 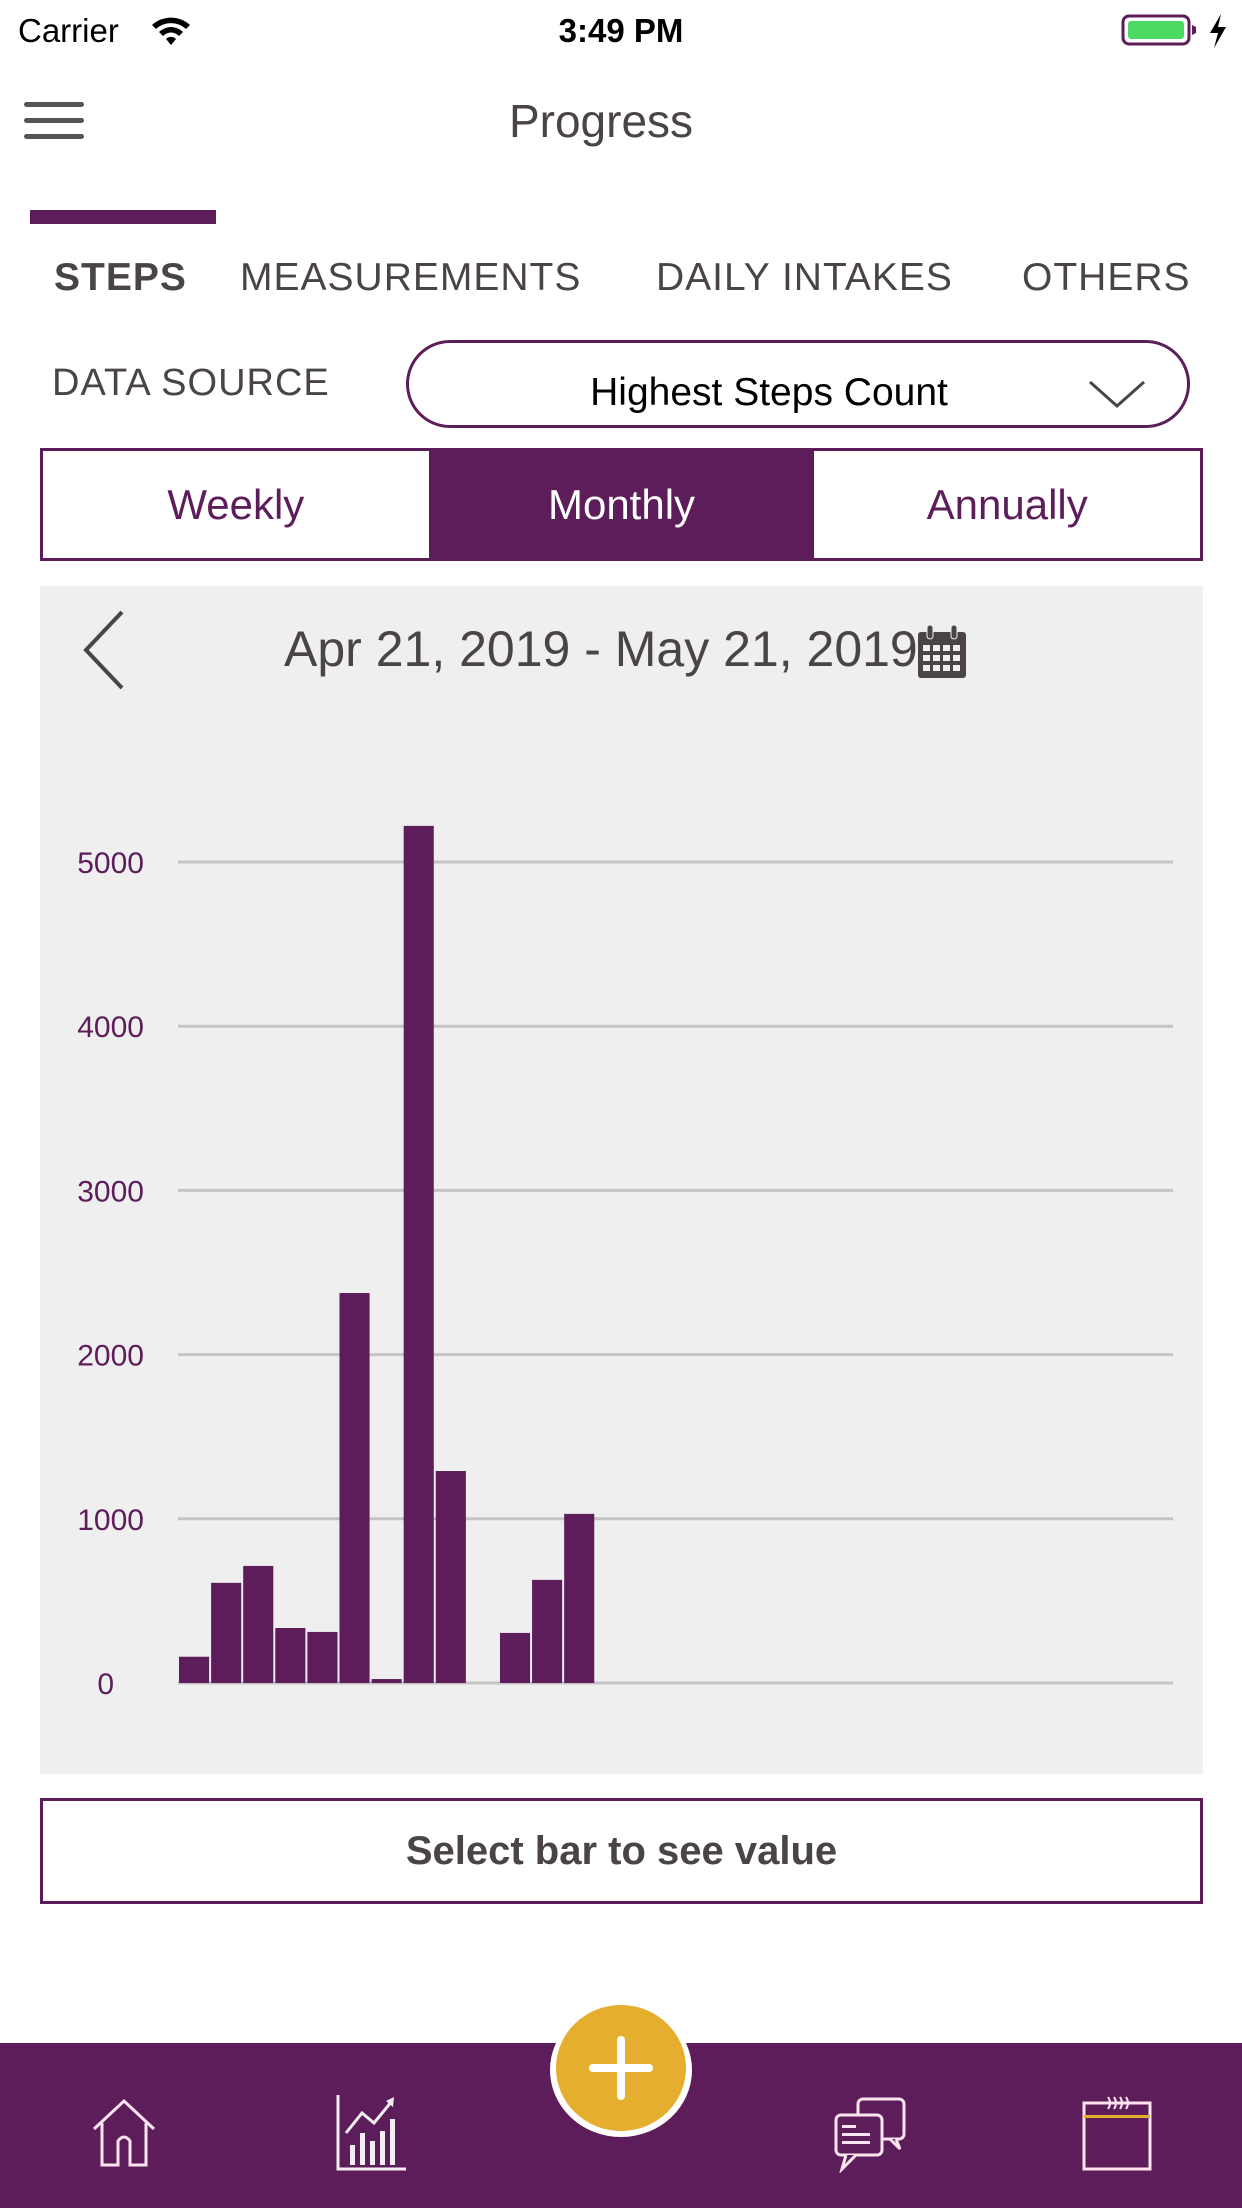 I want to click on tab-measurements: MEASUREMENTS, so click(x=410, y=278).